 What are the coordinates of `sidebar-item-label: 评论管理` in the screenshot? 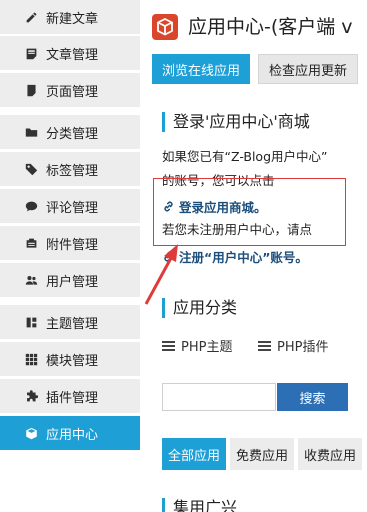 It's located at (72, 208).